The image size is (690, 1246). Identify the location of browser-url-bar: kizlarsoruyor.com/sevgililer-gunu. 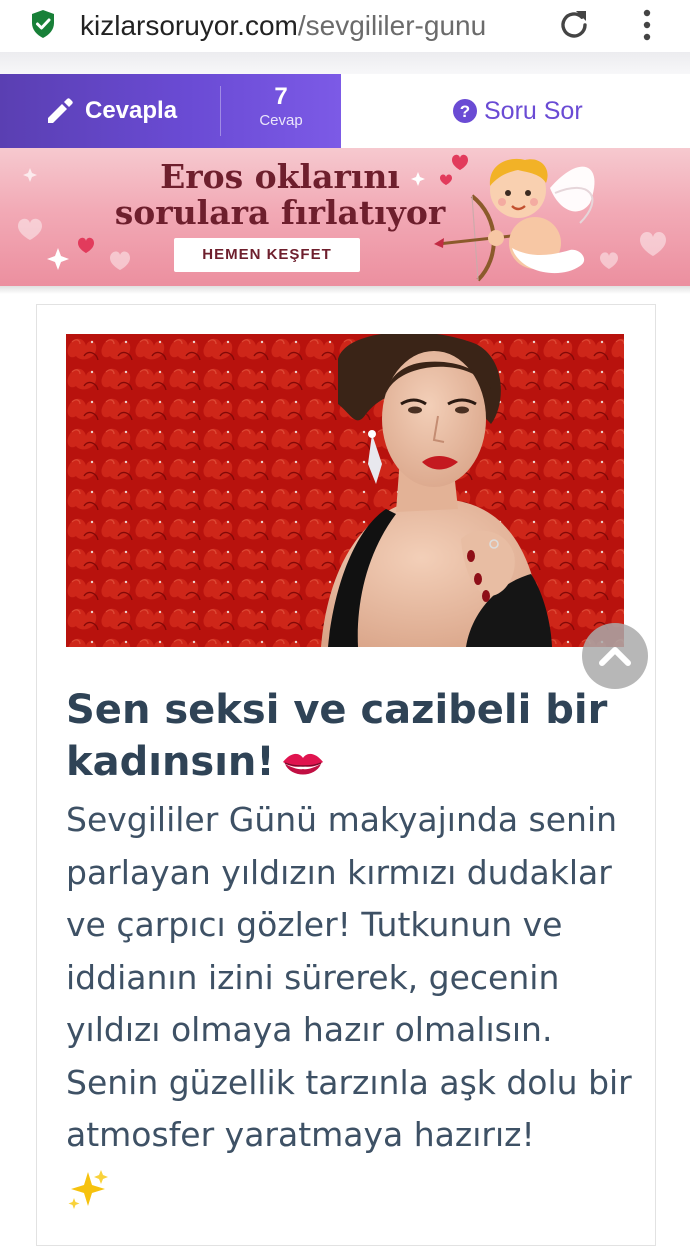
(345, 26).